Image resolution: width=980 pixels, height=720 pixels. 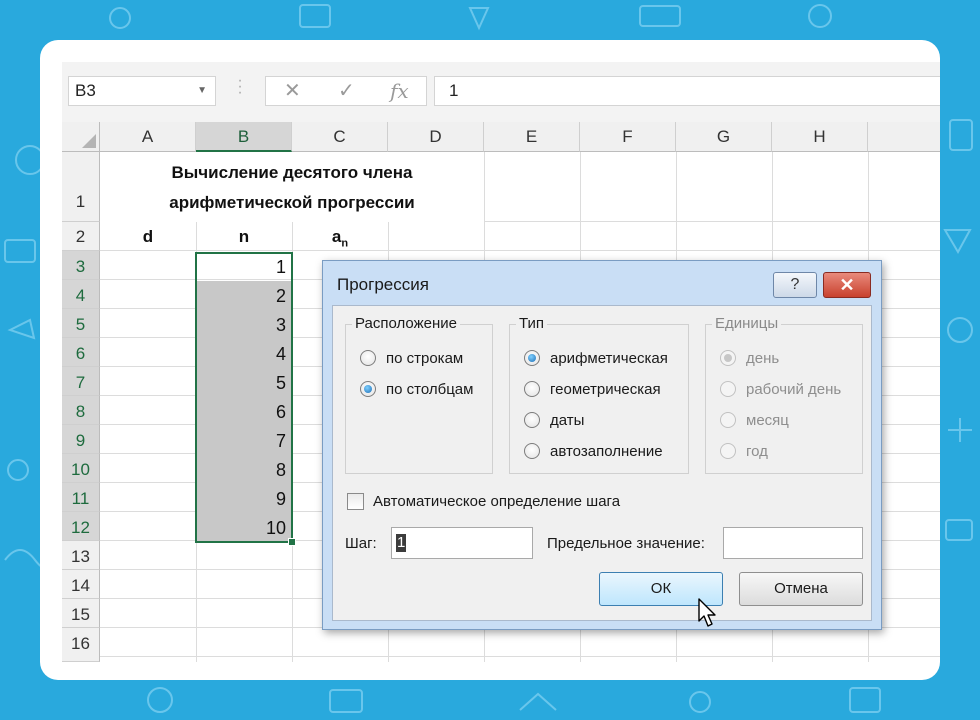 I want to click on row-header-2: 2, so click(x=81, y=236).